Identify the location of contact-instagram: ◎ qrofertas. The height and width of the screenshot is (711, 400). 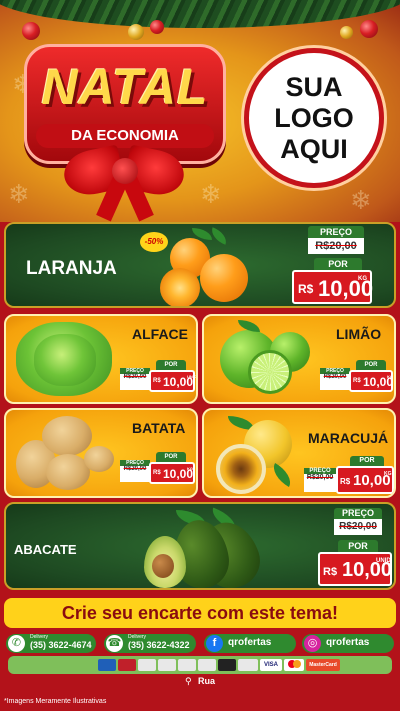
(348, 643).